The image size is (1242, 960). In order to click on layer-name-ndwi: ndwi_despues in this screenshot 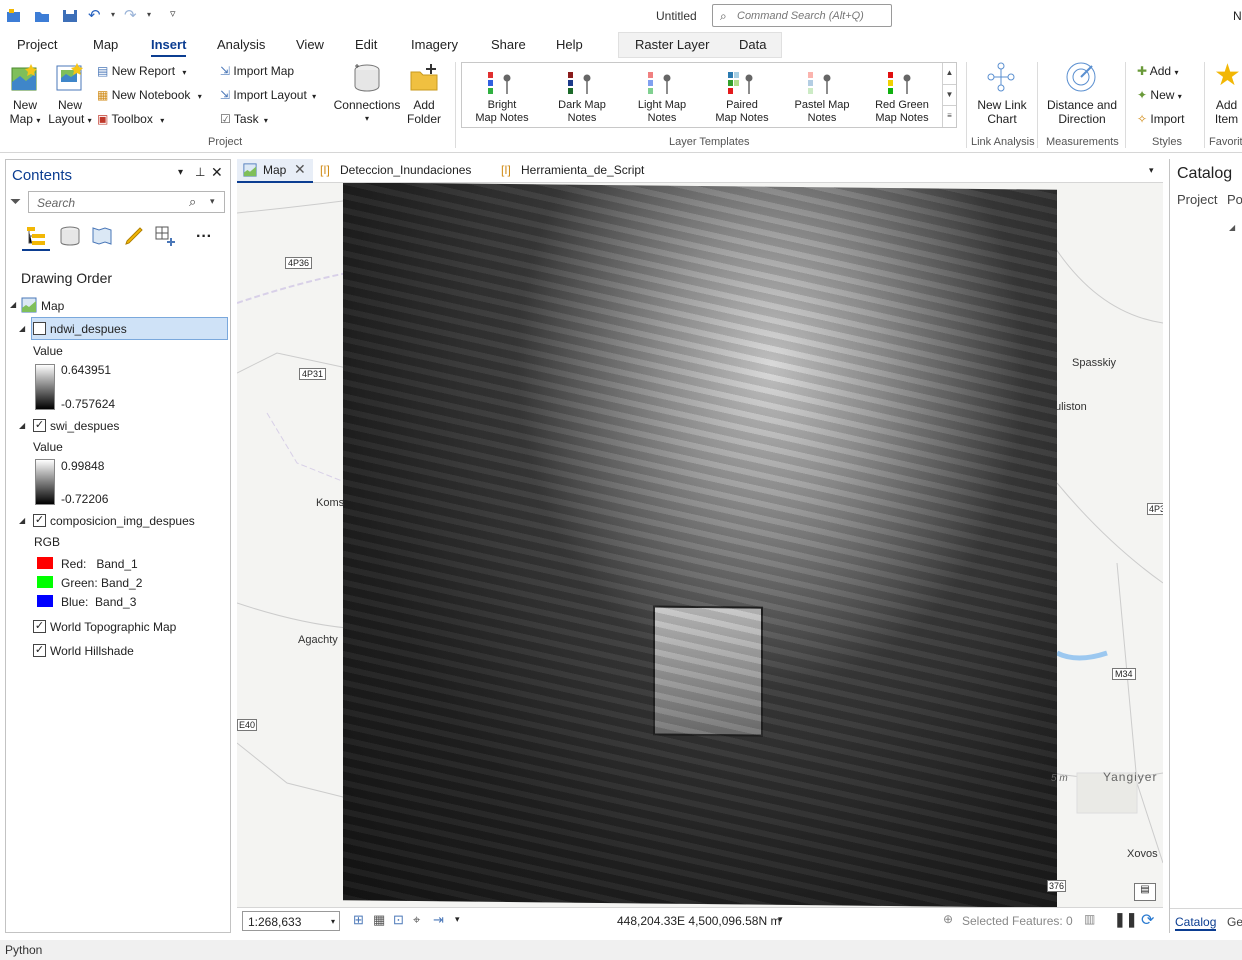, I will do `click(88, 329)`.